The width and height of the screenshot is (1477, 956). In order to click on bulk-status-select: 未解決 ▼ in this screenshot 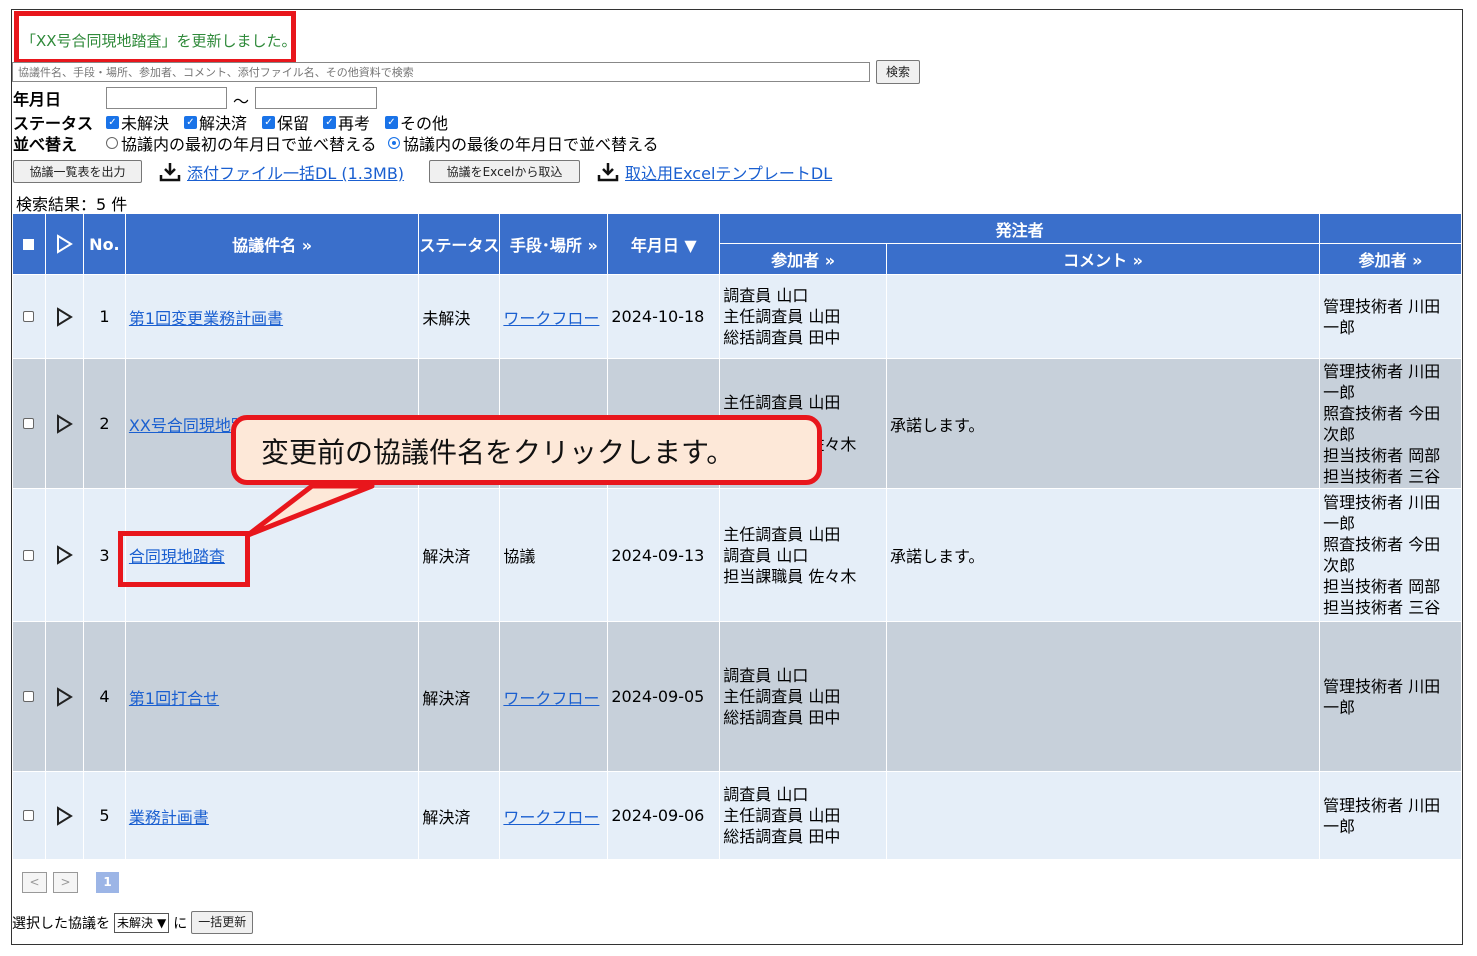, I will do `click(142, 922)`.